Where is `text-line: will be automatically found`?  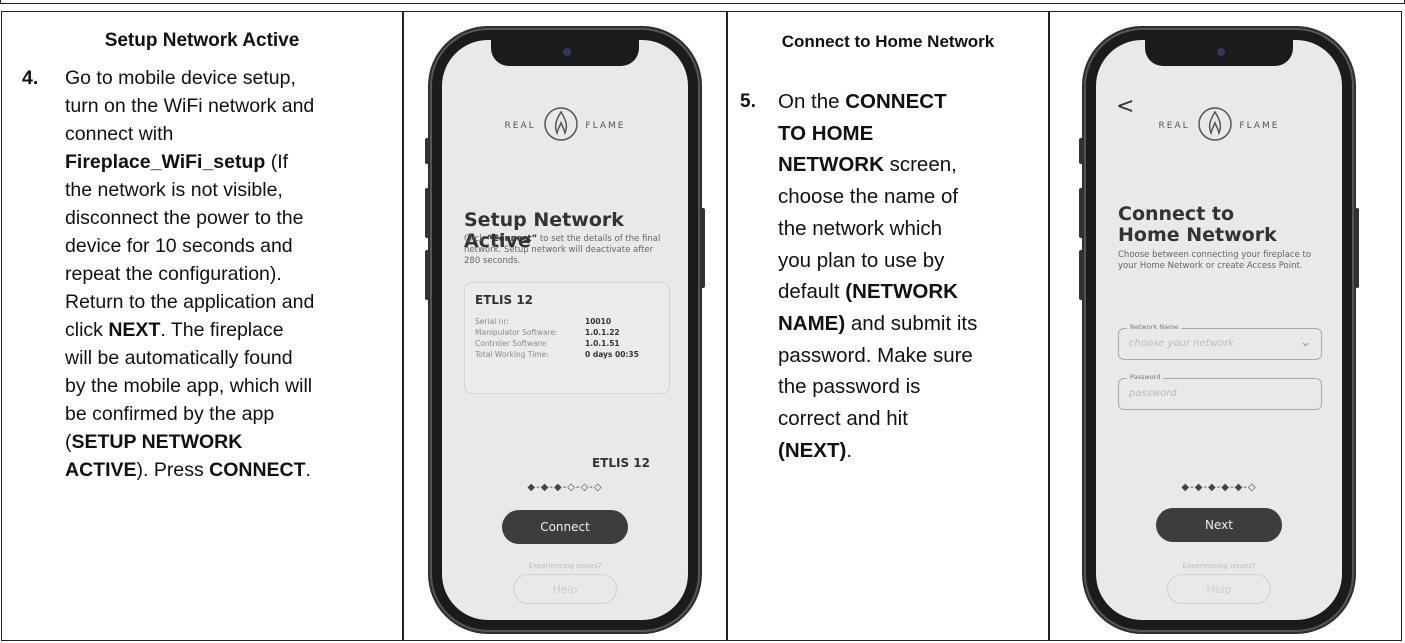 text-line: will be automatically found is located at coordinates (237, 358).